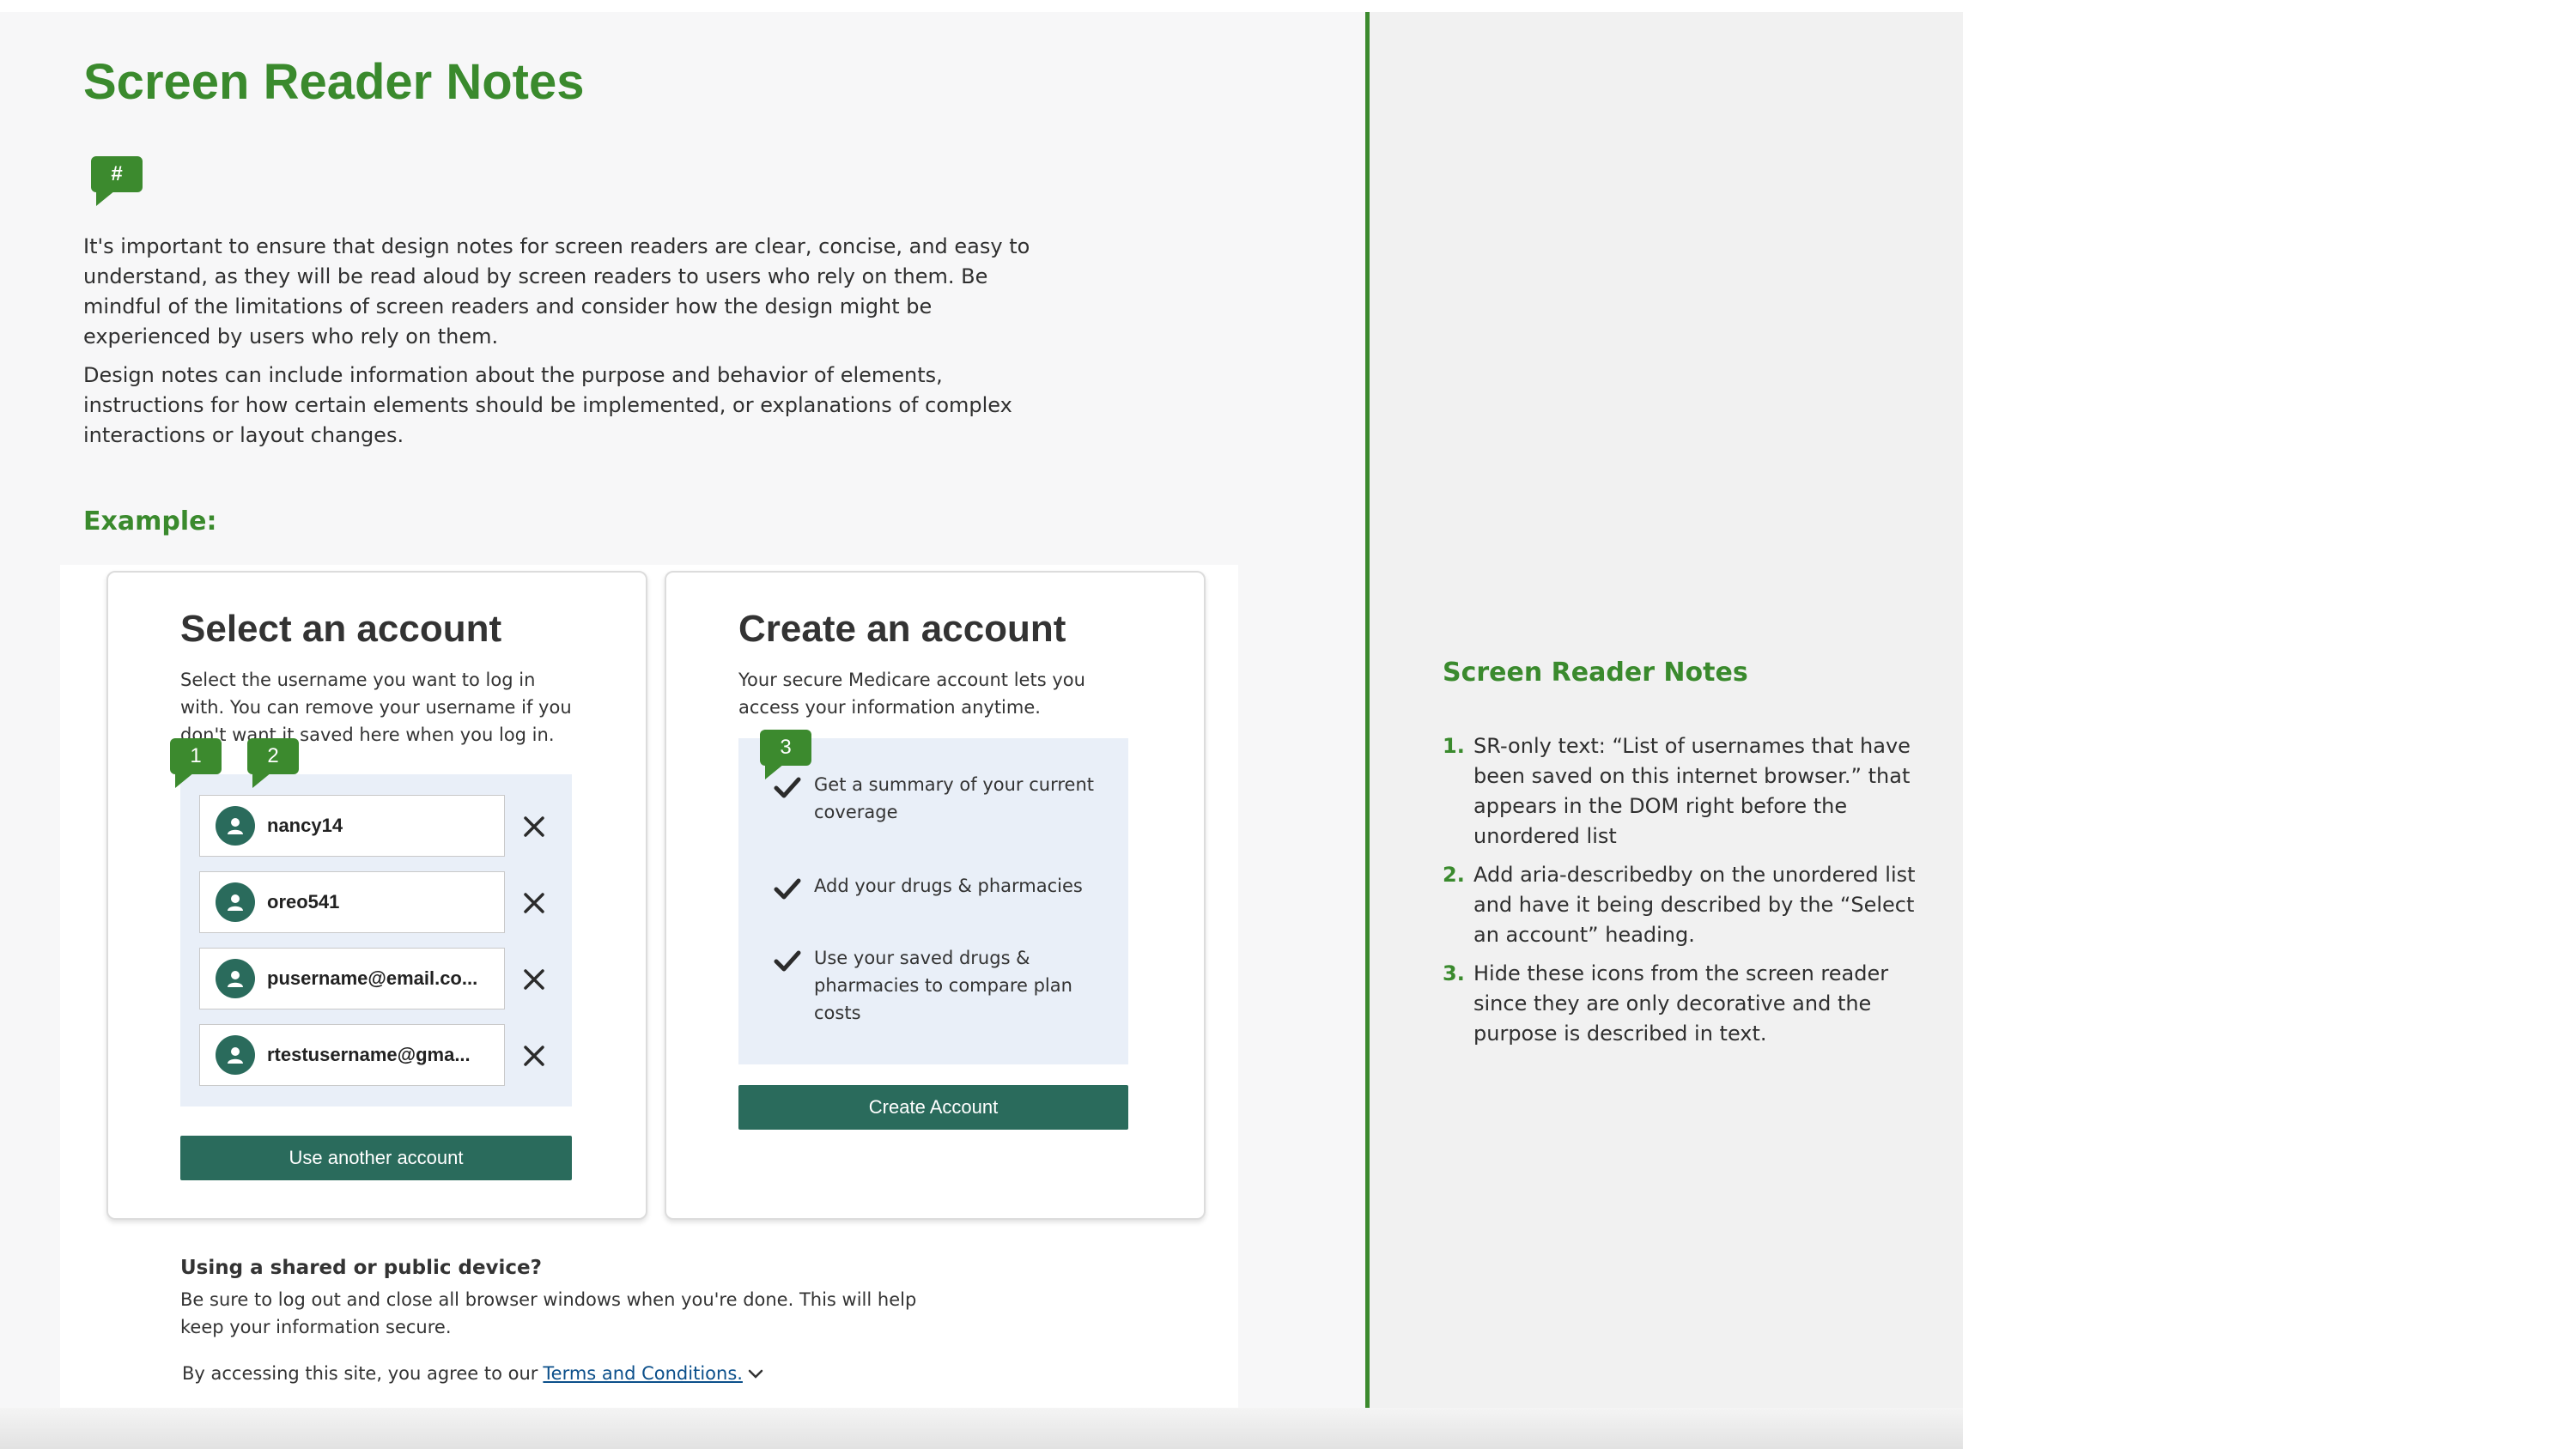 Image resolution: width=2576 pixels, height=1449 pixels. I want to click on list-item: Get a summary of your current coverage, so click(936, 798).